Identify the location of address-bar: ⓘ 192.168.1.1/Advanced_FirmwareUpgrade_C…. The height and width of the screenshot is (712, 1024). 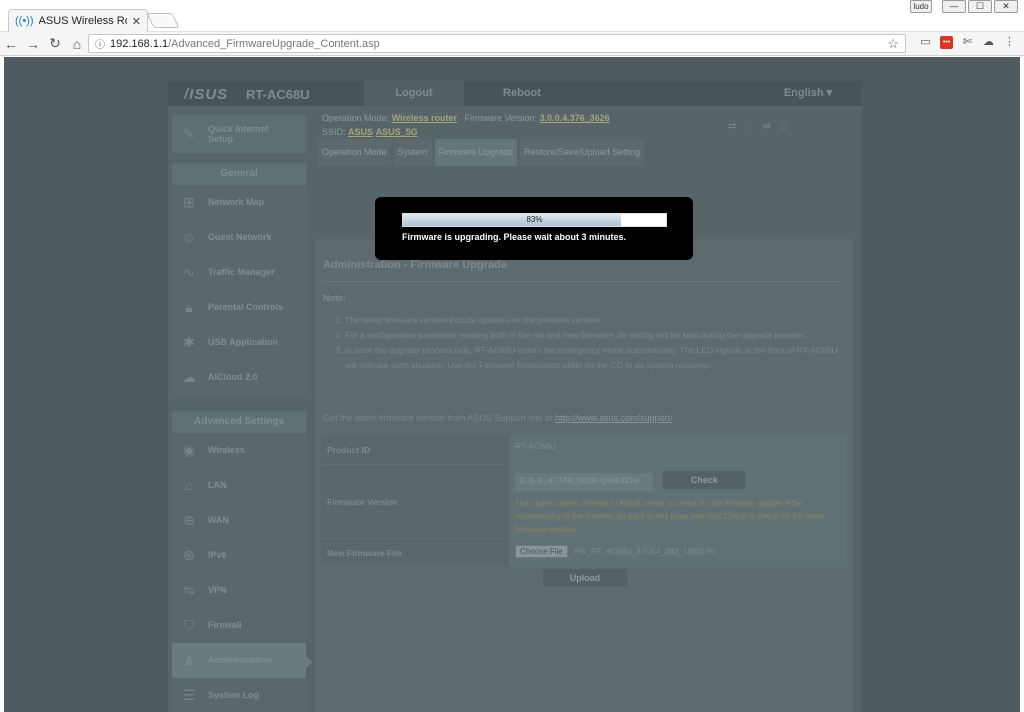
(497, 43).